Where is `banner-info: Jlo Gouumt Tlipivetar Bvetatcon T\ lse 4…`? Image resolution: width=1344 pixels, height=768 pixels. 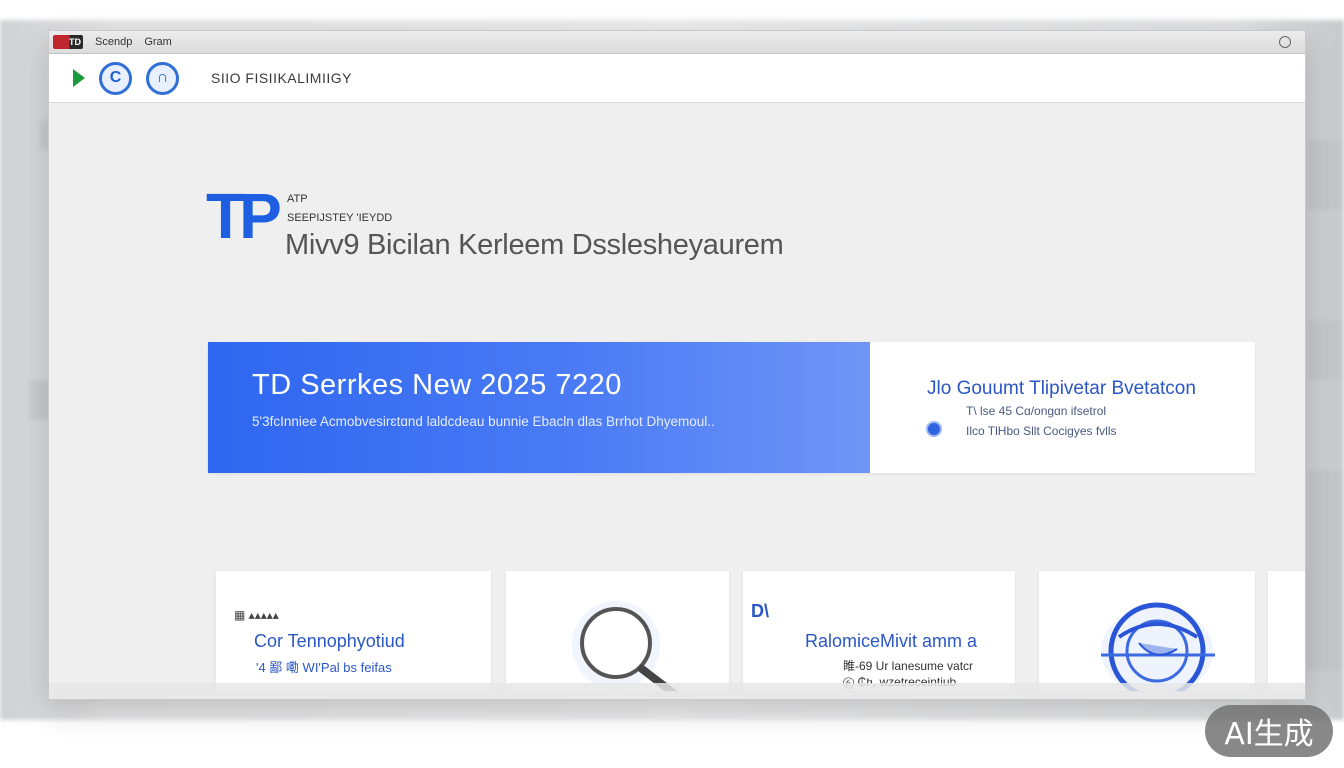 banner-info: Jlo Gouumt Tlipivetar Bvetatcon T\ lse 4… is located at coordinates (1062, 407).